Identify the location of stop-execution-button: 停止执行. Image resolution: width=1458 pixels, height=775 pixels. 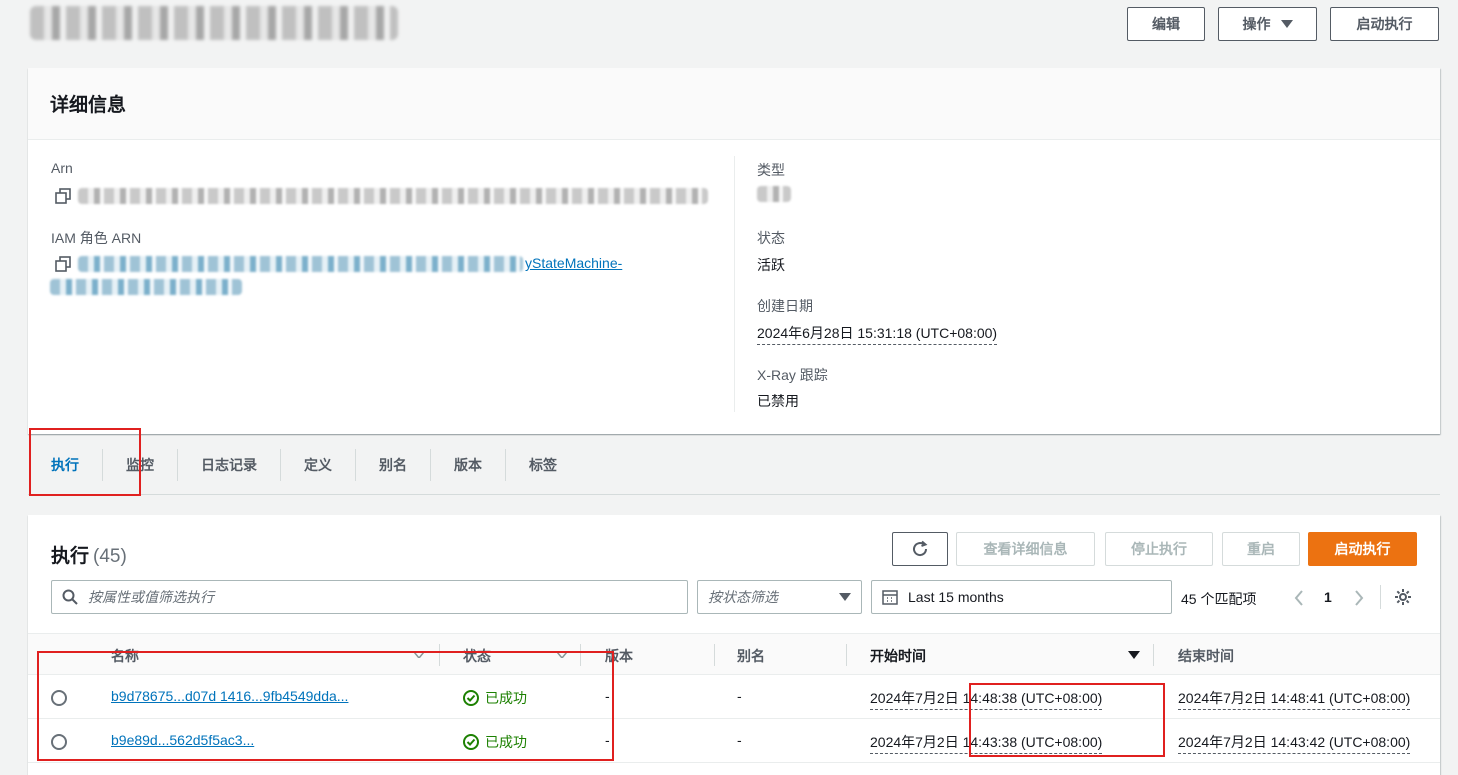
(1159, 549).